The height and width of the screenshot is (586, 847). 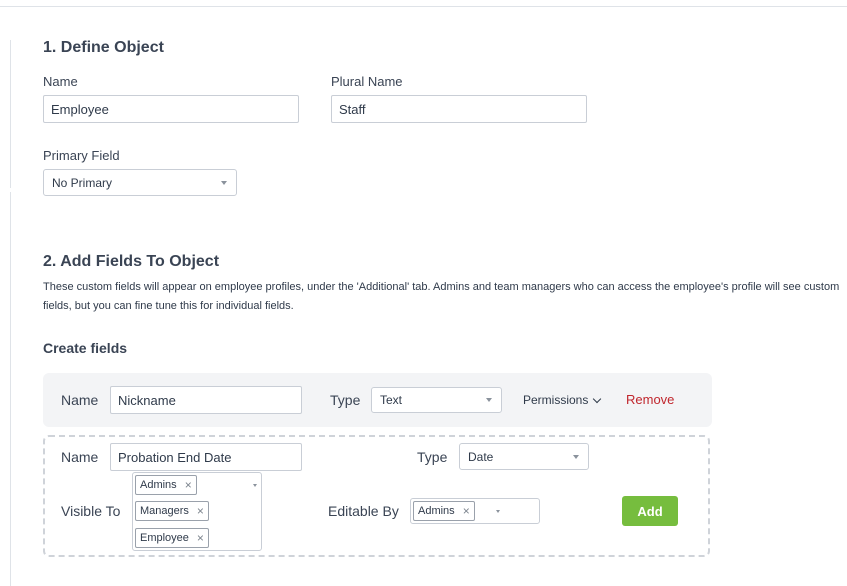 I want to click on remove-field-link: Remove, so click(x=650, y=399).